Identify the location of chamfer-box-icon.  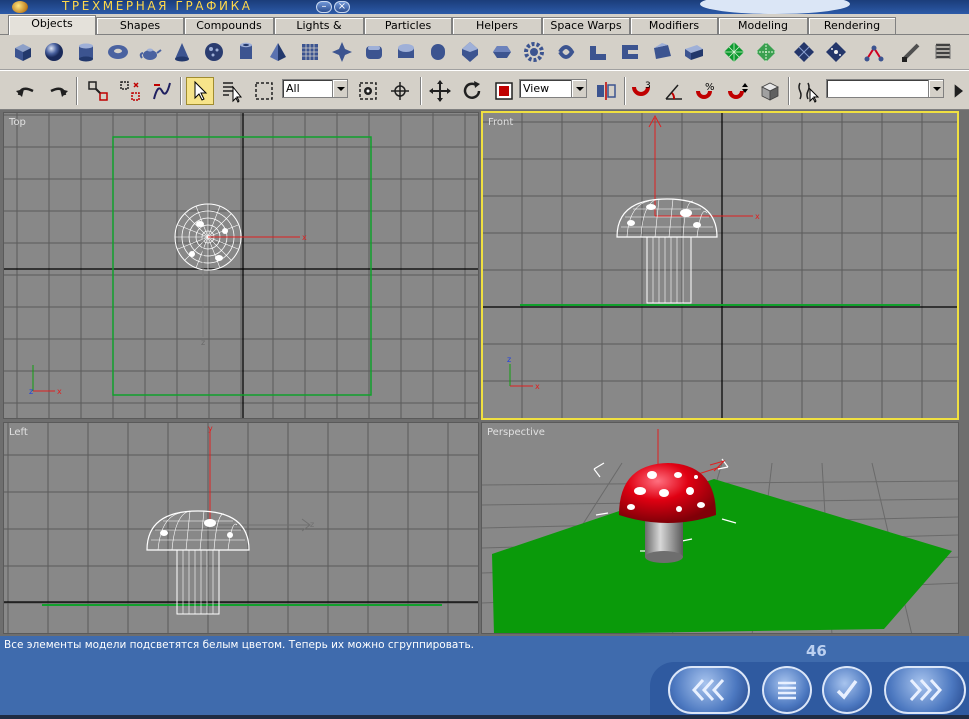
(374, 52).